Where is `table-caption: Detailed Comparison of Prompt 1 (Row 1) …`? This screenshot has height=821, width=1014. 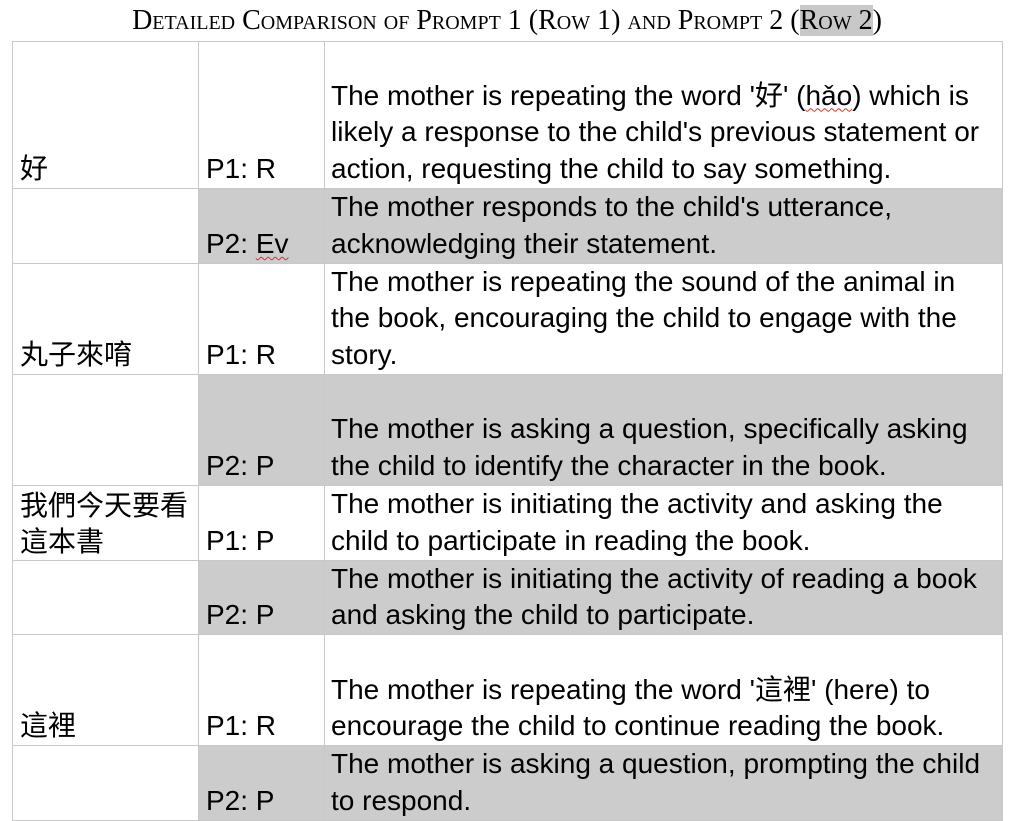 table-caption: Detailed Comparison of Prompt 1 (Row 1) … is located at coordinates (507, 21).